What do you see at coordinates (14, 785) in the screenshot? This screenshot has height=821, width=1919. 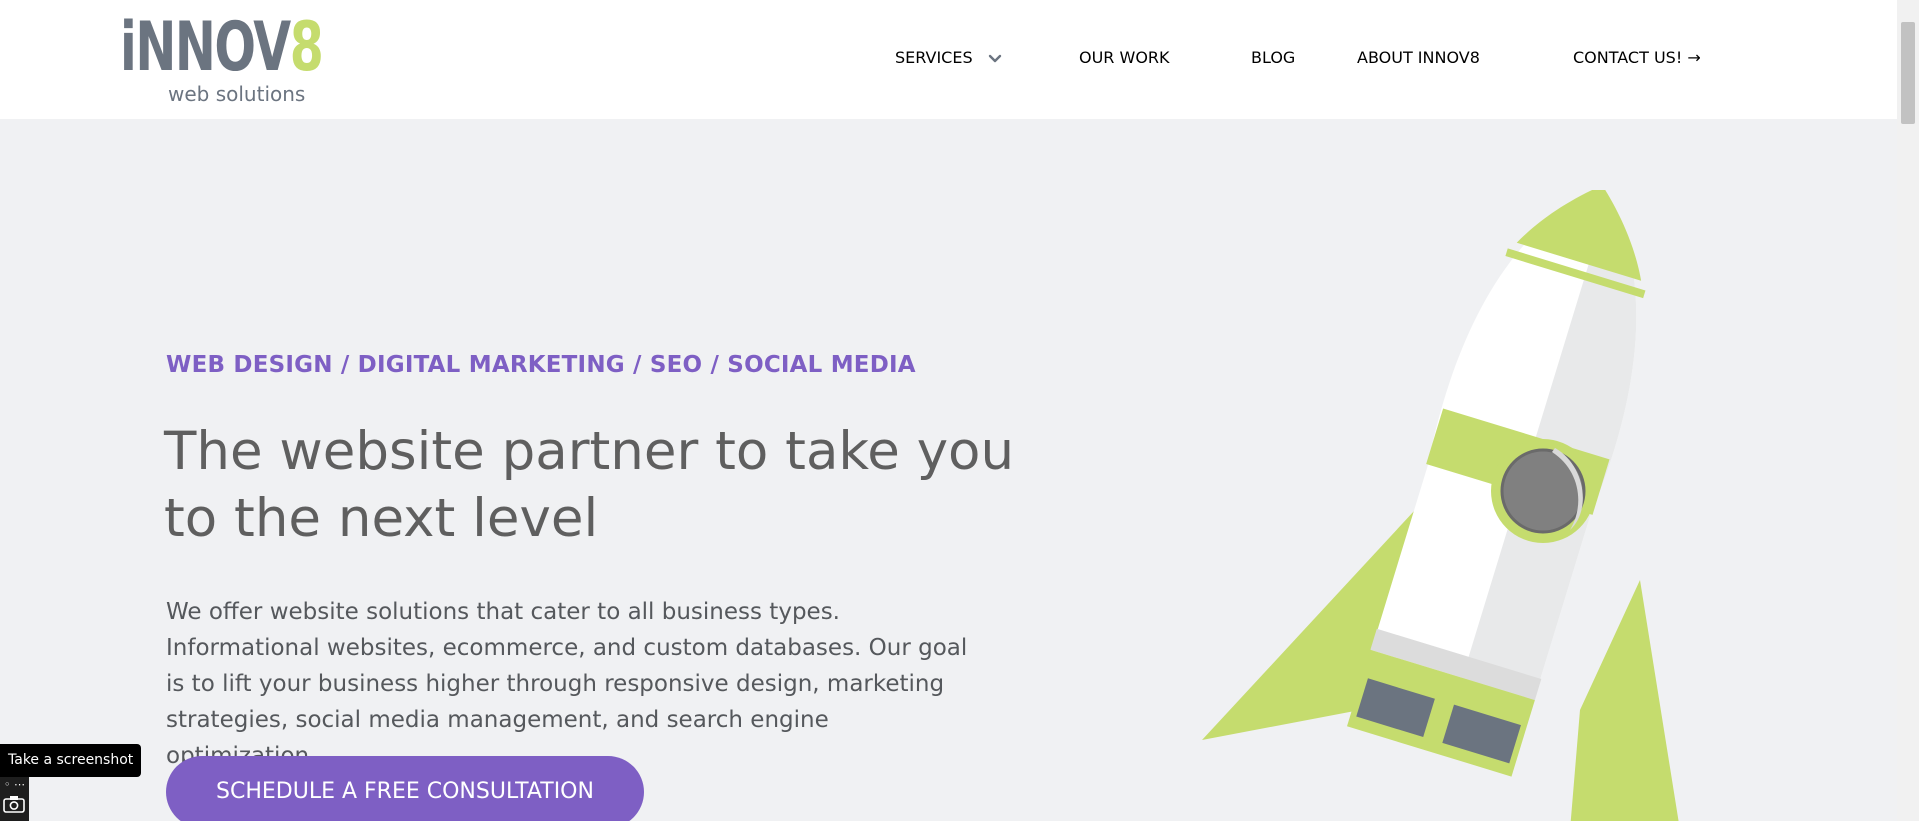 I see `more-options-icon: ◦ ⋯` at bounding box center [14, 785].